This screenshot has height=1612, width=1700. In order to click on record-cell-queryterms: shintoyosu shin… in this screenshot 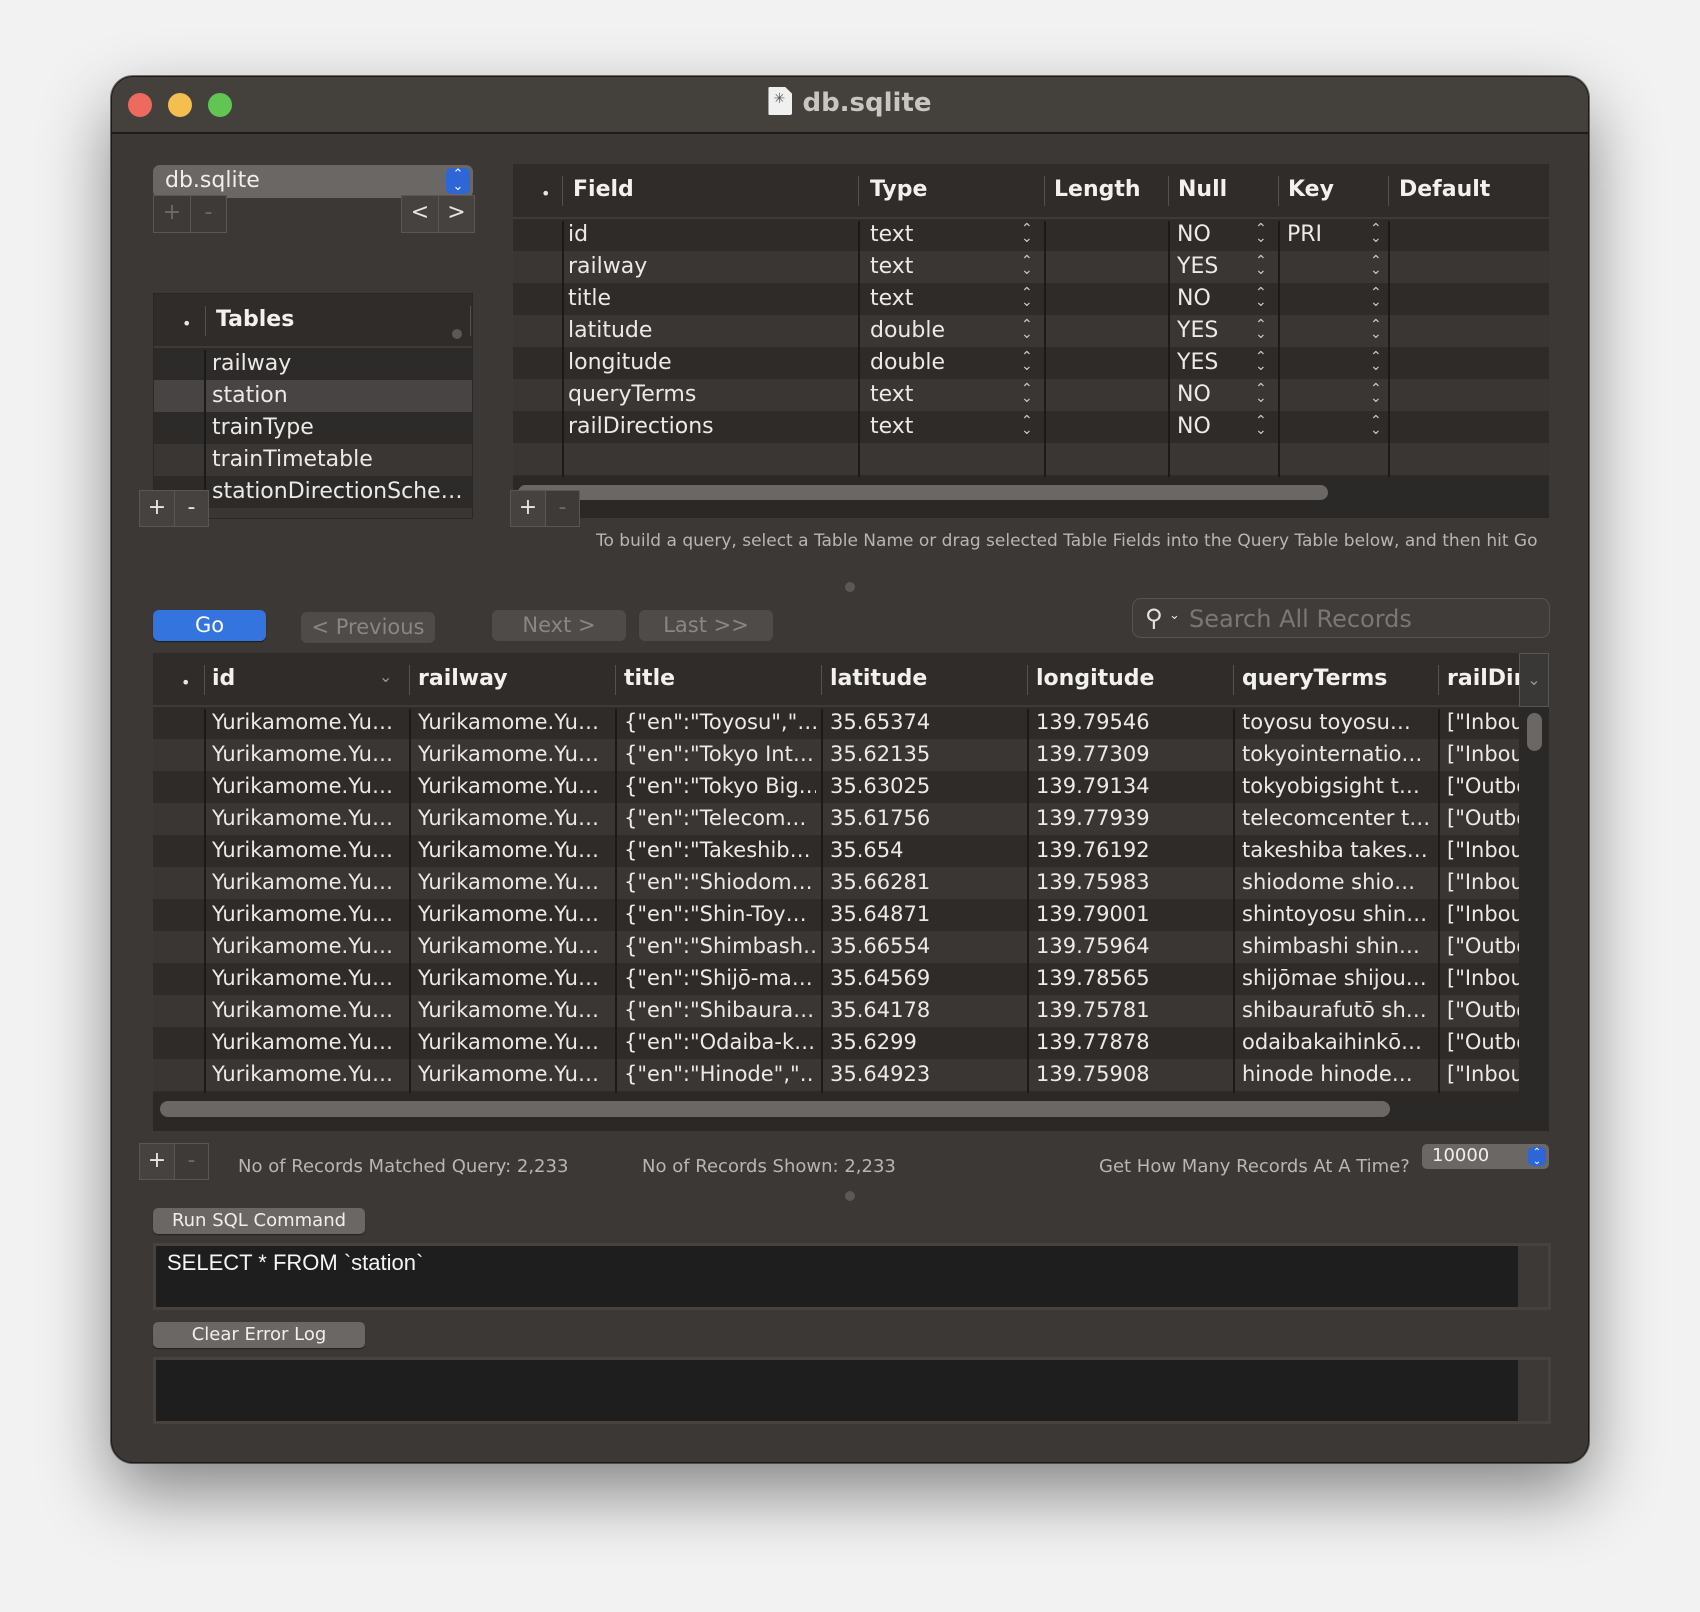, I will do `click(1338, 914)`.